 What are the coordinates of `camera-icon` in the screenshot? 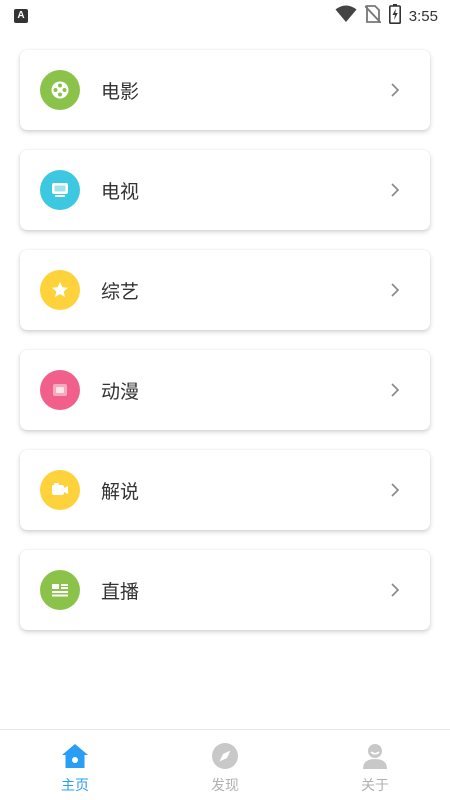 It's located at (60, 489).